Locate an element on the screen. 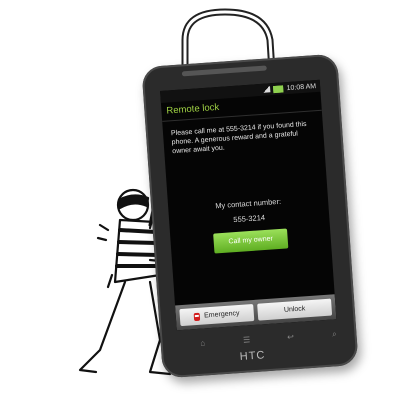 This screenshot has width=400, height=410. status-time: 10:08 AM is located at coordinates (301, 87).